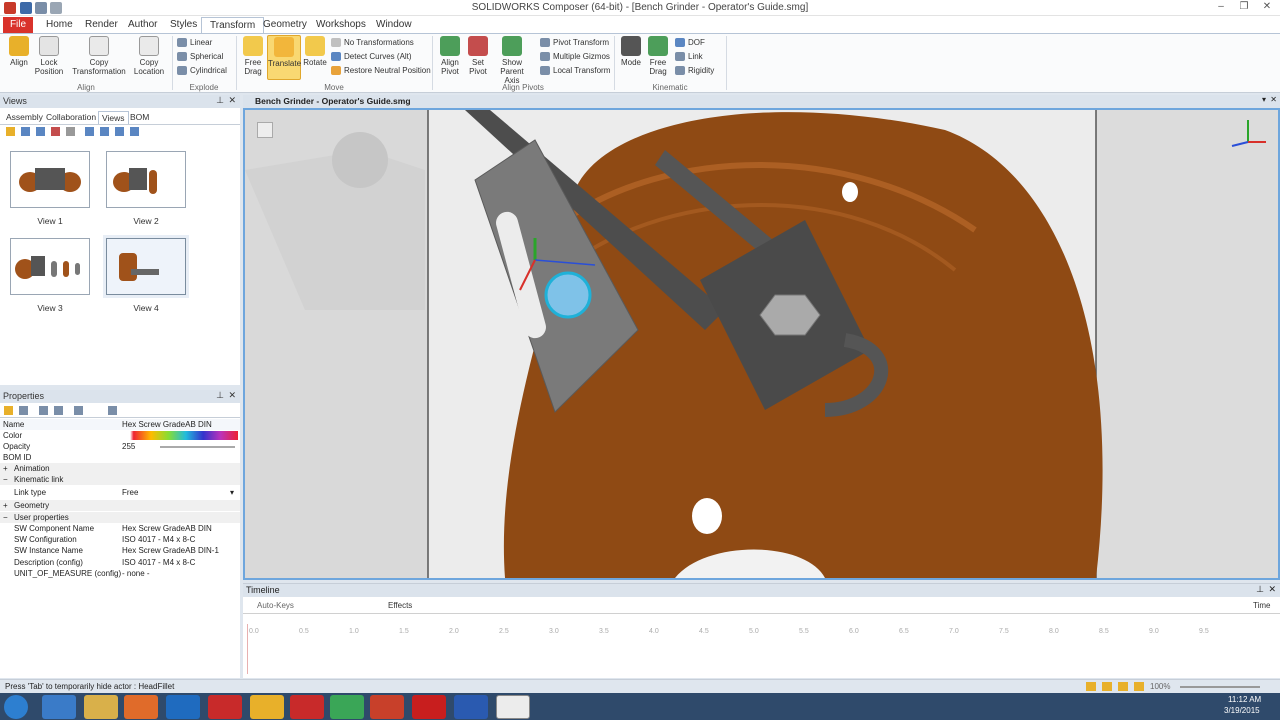 The height and width of the screenshot is (720, 1280). Describe the element at coordinates (400, 605) in the screenshot. I see `effects-button: Effects` at that location.